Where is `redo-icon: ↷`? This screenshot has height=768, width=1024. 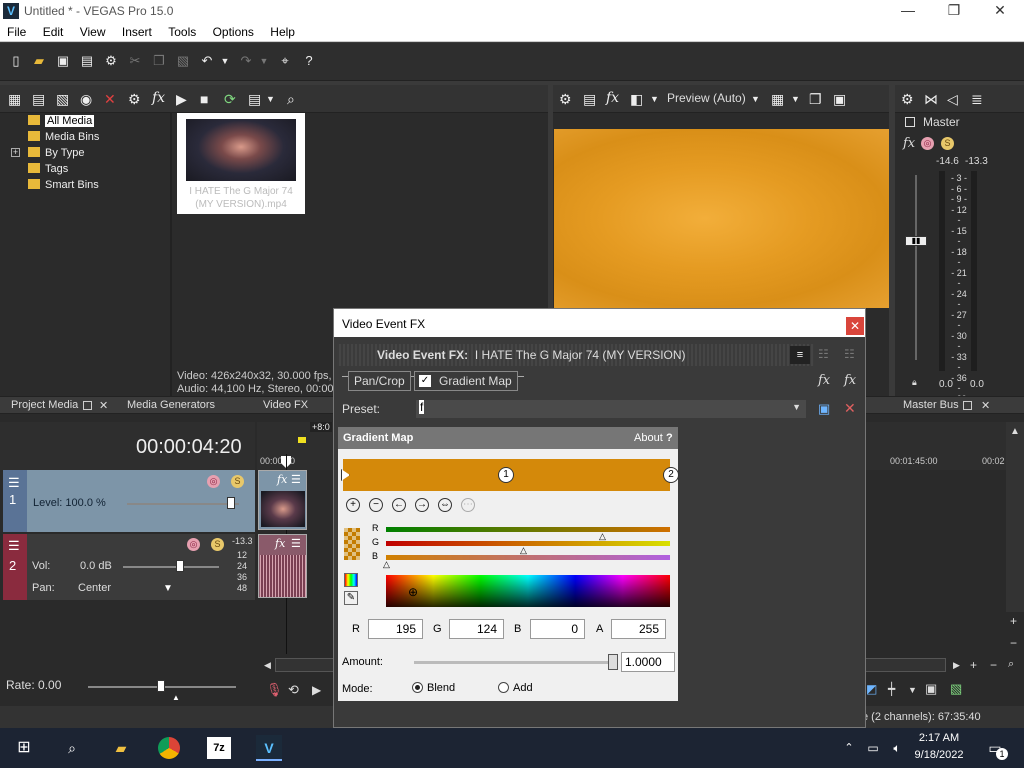 redo-icon: ↷ is located at coordinates (246, 61).